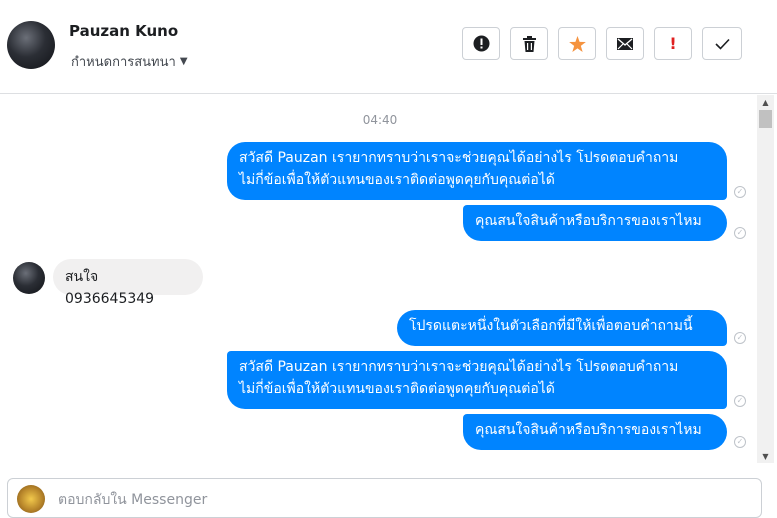 Image resolution: width=777 pixels, height=518 pixels. I want to click on contact-name: Pauzan Kuno, so click(123, 31).